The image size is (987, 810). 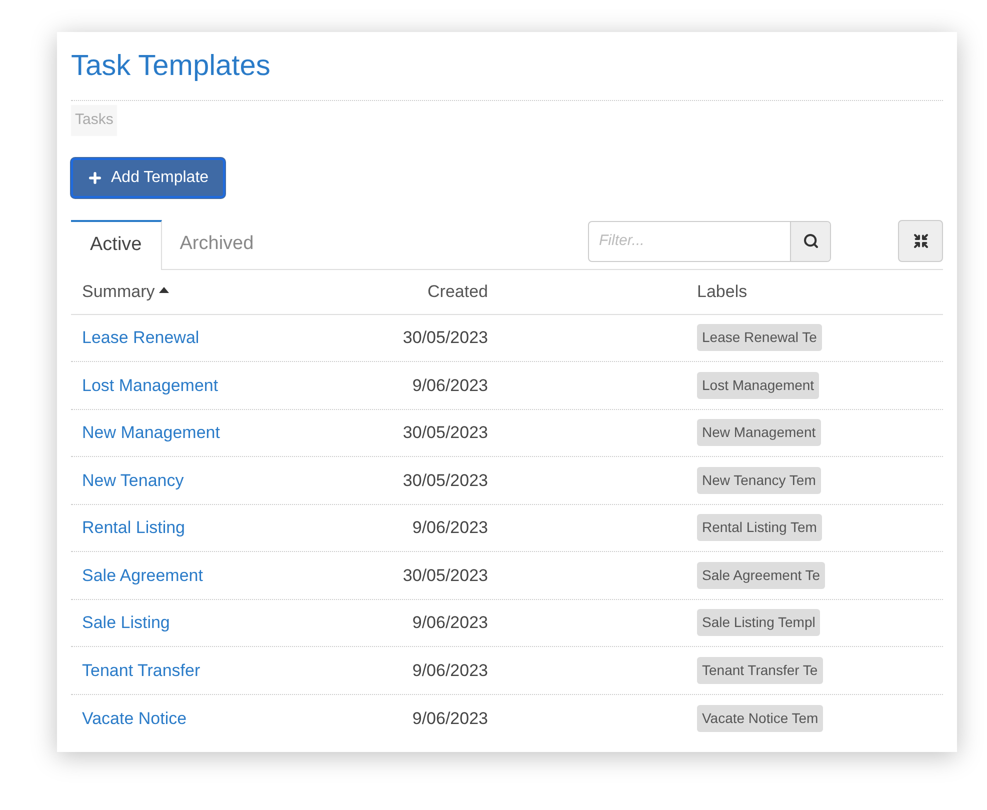 What do you see at coordinates (758, 622) in the screenshot?
I see `label-tag: Sale Listing Templ` at bounding box center [758, 622].